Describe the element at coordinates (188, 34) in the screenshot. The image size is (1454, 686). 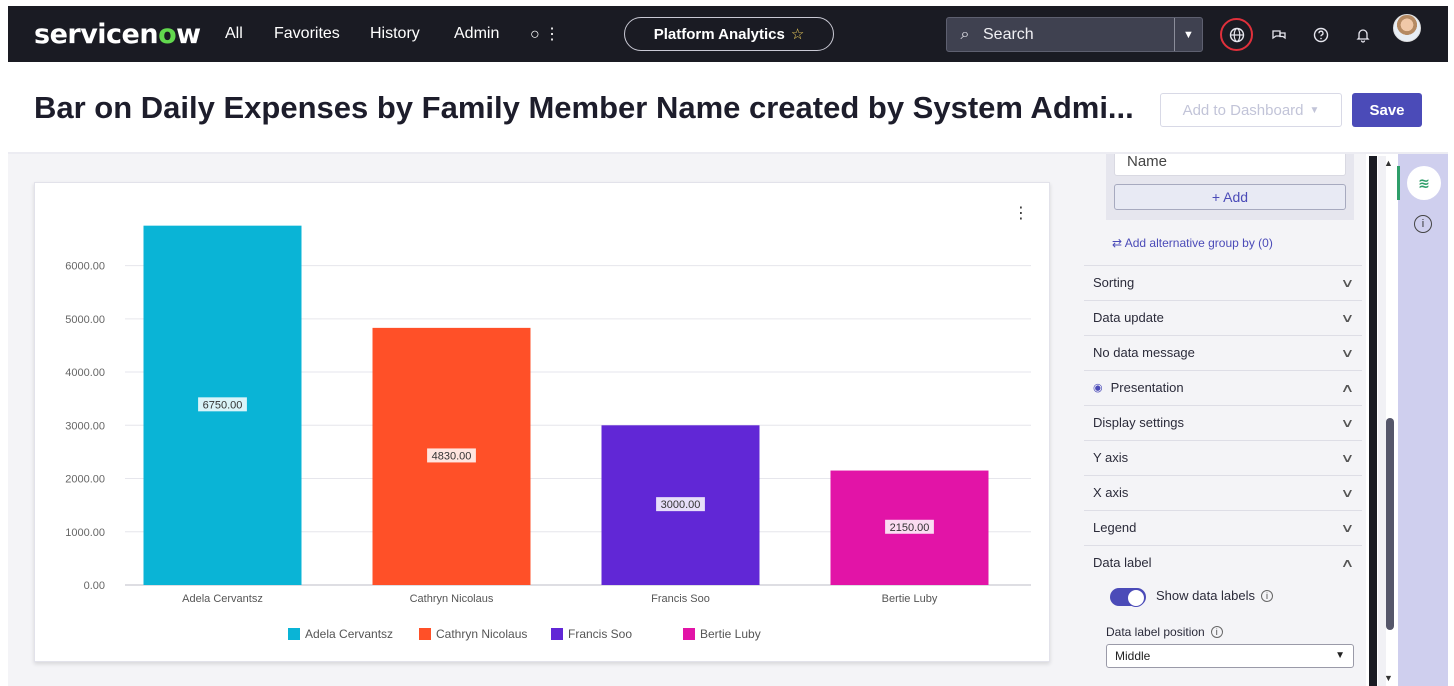
I see `logo-text-end: w` at that location.